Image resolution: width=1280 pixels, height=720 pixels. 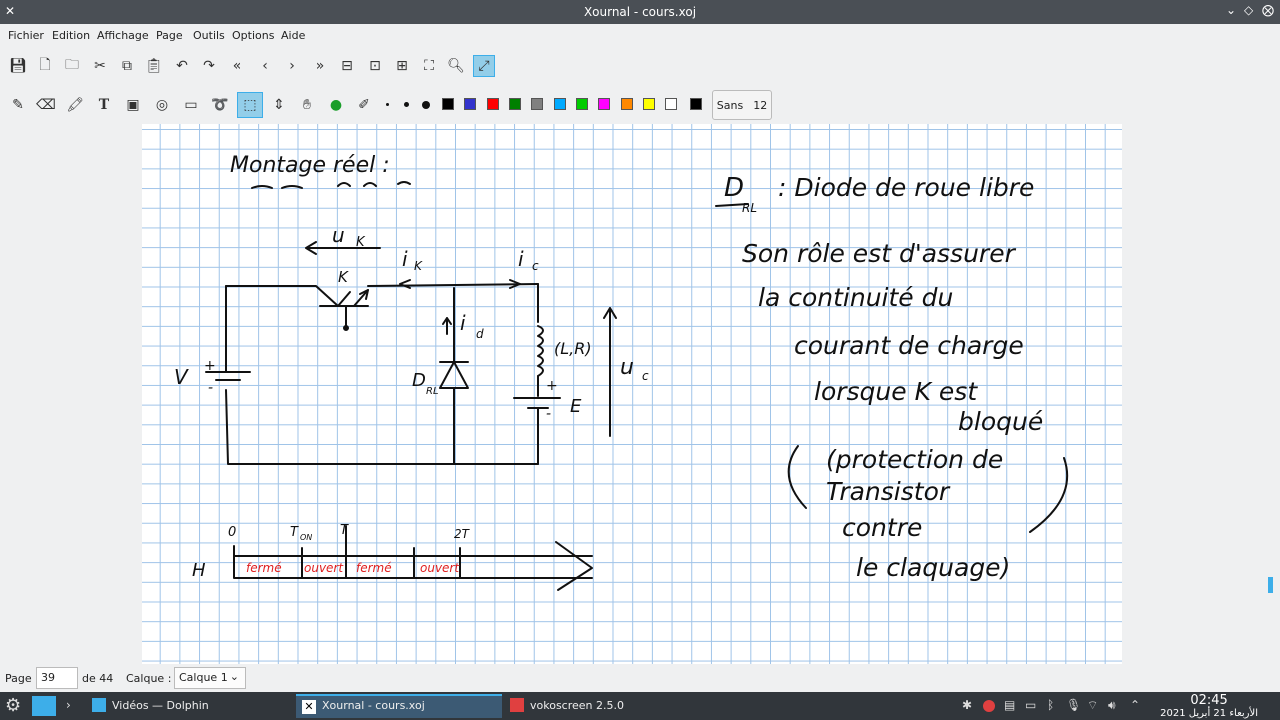 What do you see at coordinates (123, 35) in the screenshot?
I see `menu-affichage: Affichage` at bounding box center [123, 35].